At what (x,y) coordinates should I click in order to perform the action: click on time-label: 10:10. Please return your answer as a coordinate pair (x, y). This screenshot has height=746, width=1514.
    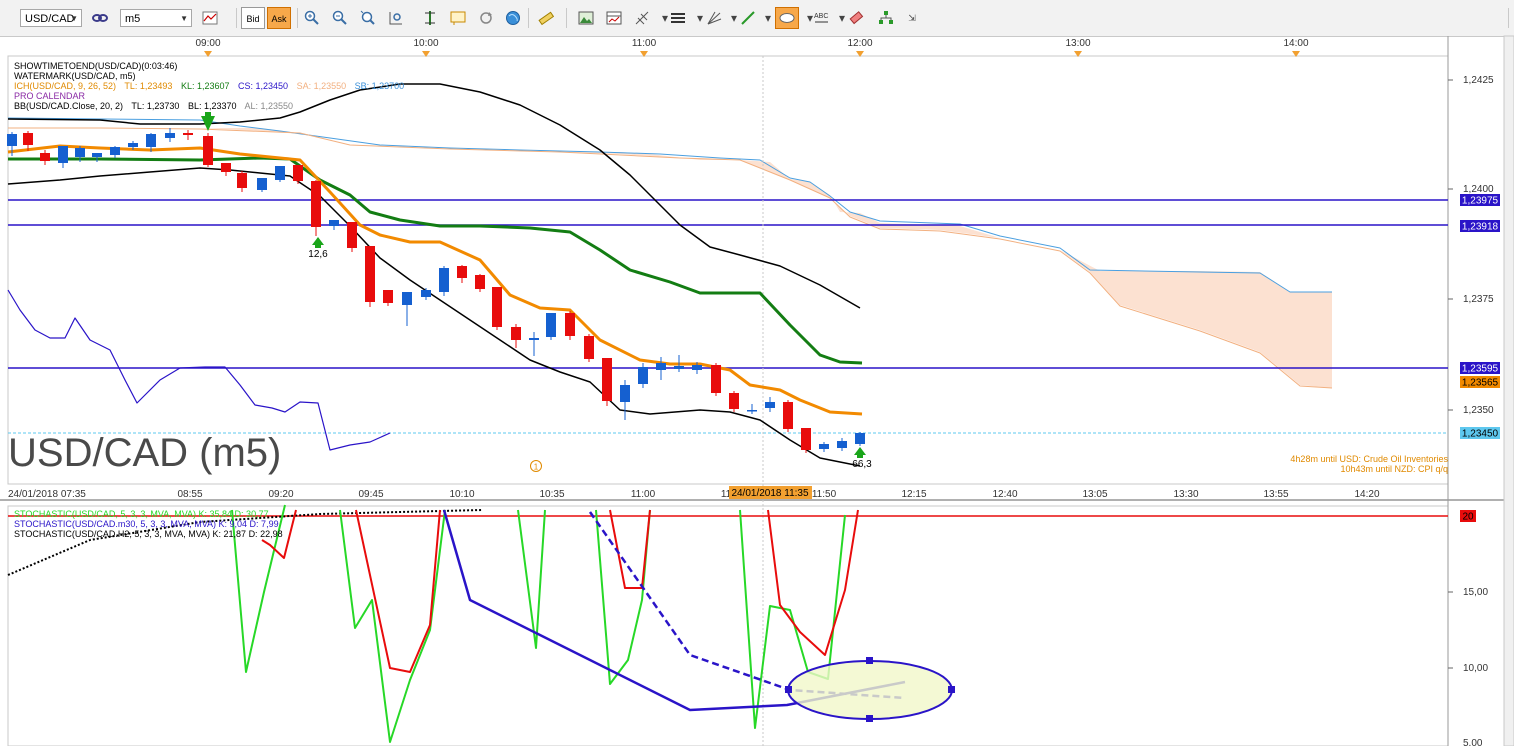
    Looking at the image, I should click on (461, 494).